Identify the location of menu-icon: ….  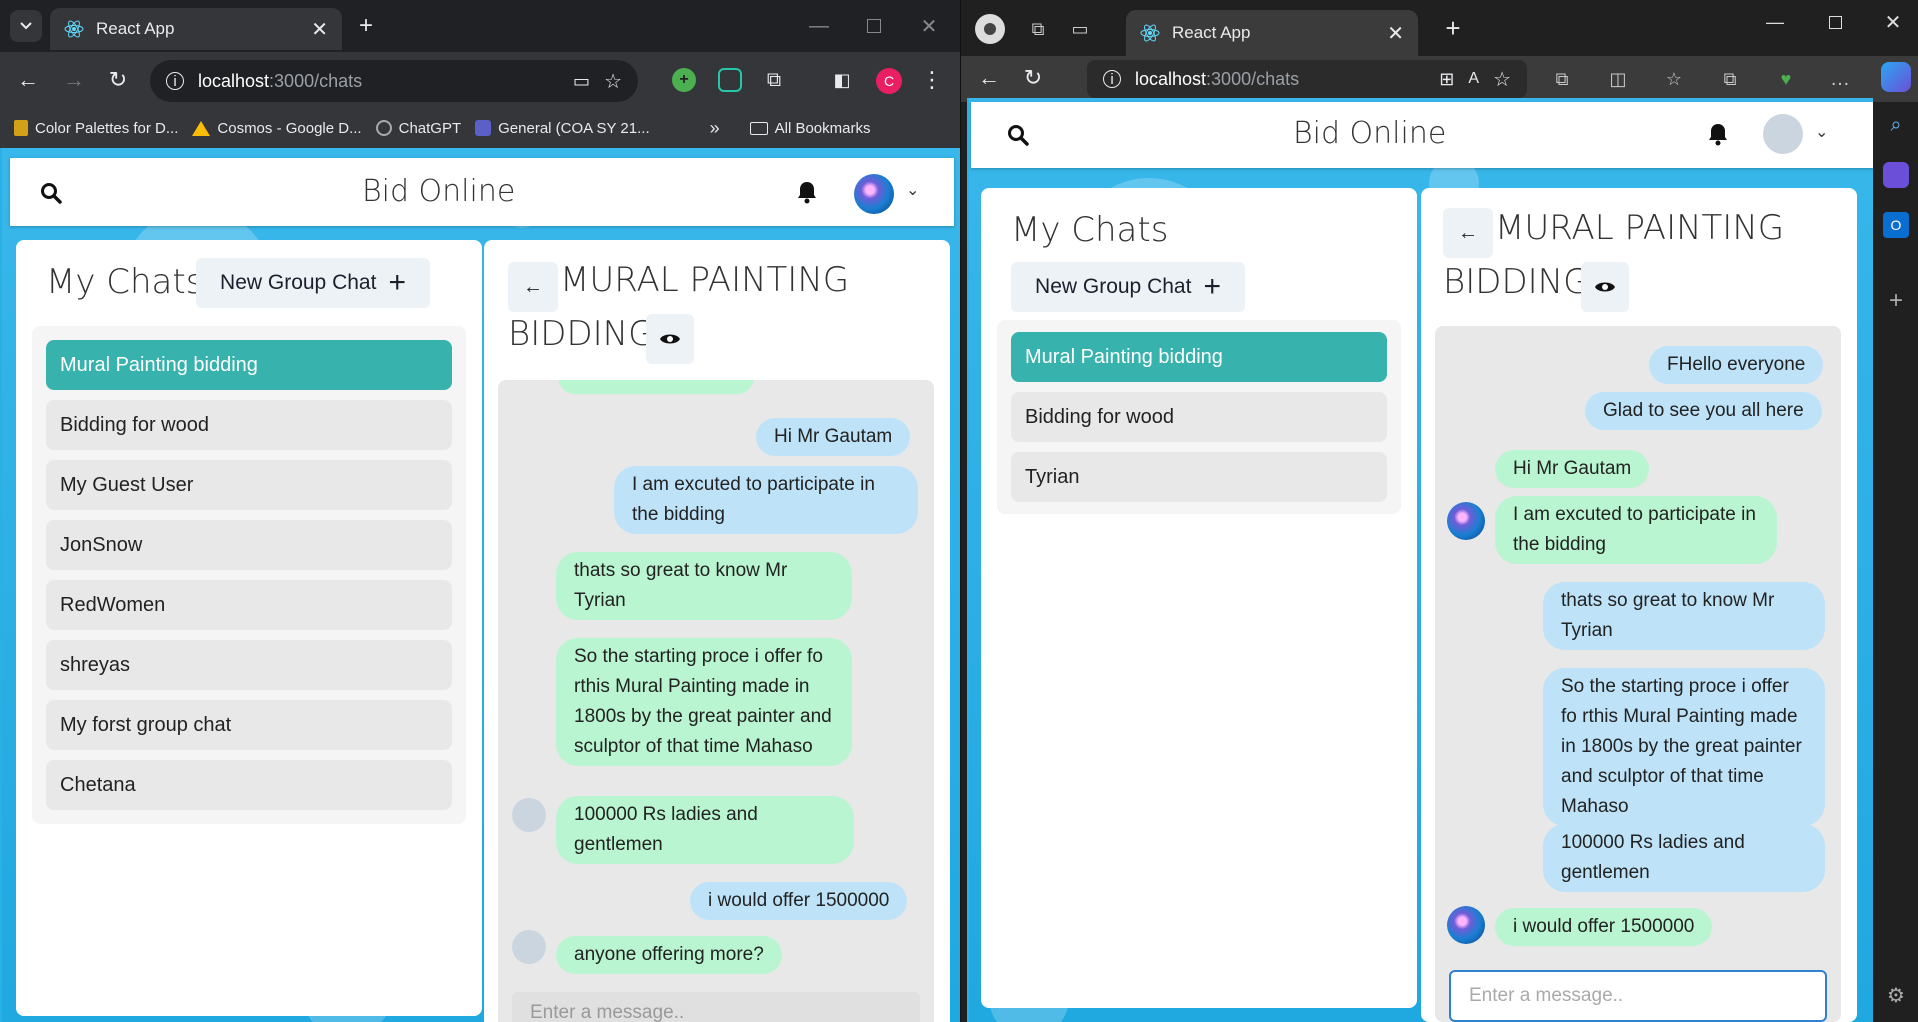
(1840, 79).